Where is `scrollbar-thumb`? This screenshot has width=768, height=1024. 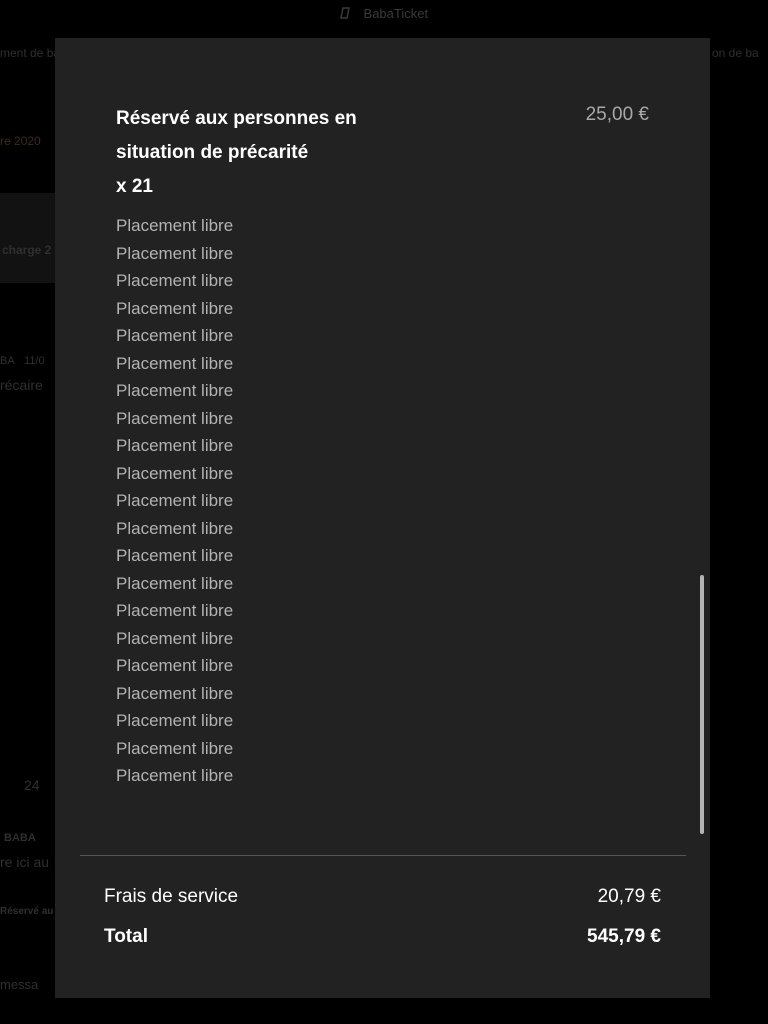
scrollbar-thumb is located at coordinates (702, 704).